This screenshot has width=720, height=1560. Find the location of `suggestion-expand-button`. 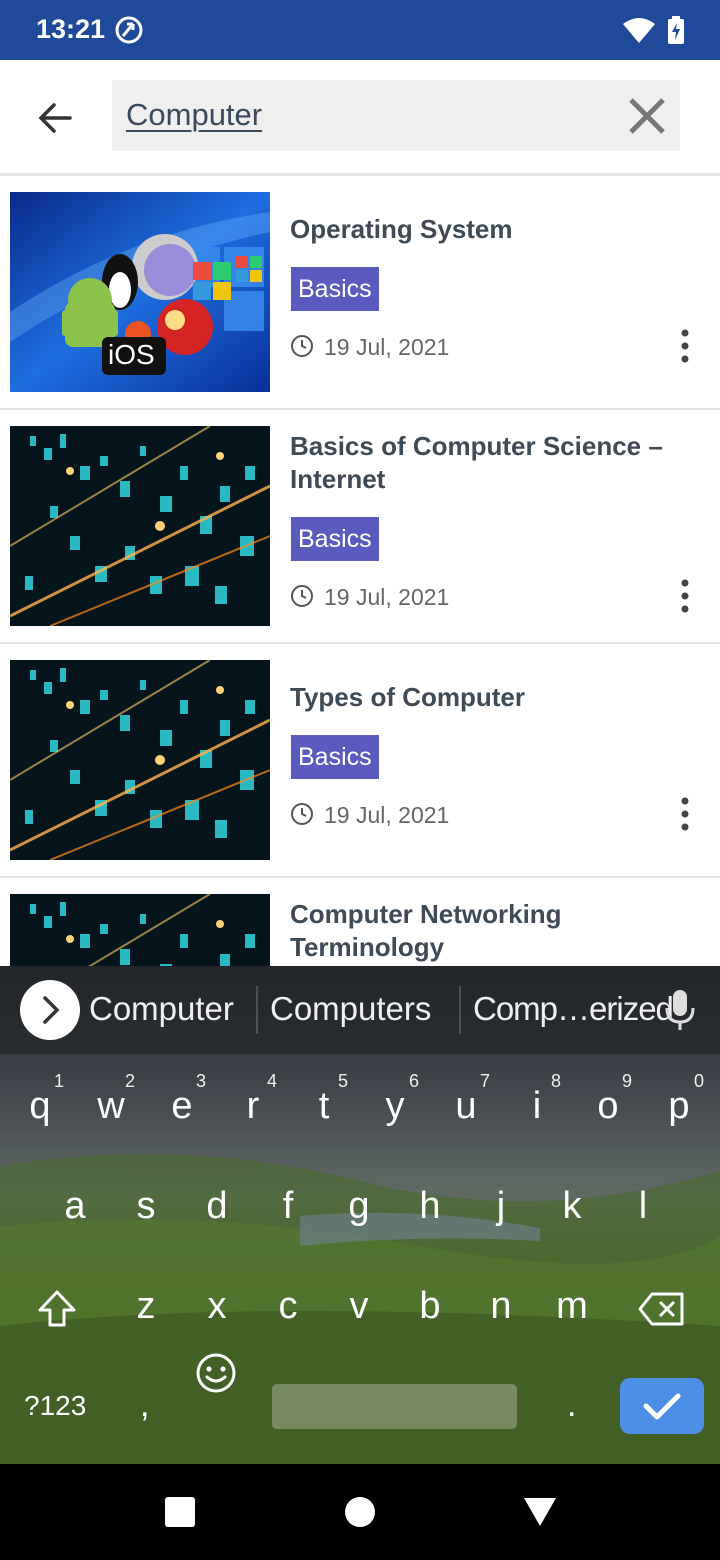

suggestion-expand-button is located at coordinates (50, 1010).